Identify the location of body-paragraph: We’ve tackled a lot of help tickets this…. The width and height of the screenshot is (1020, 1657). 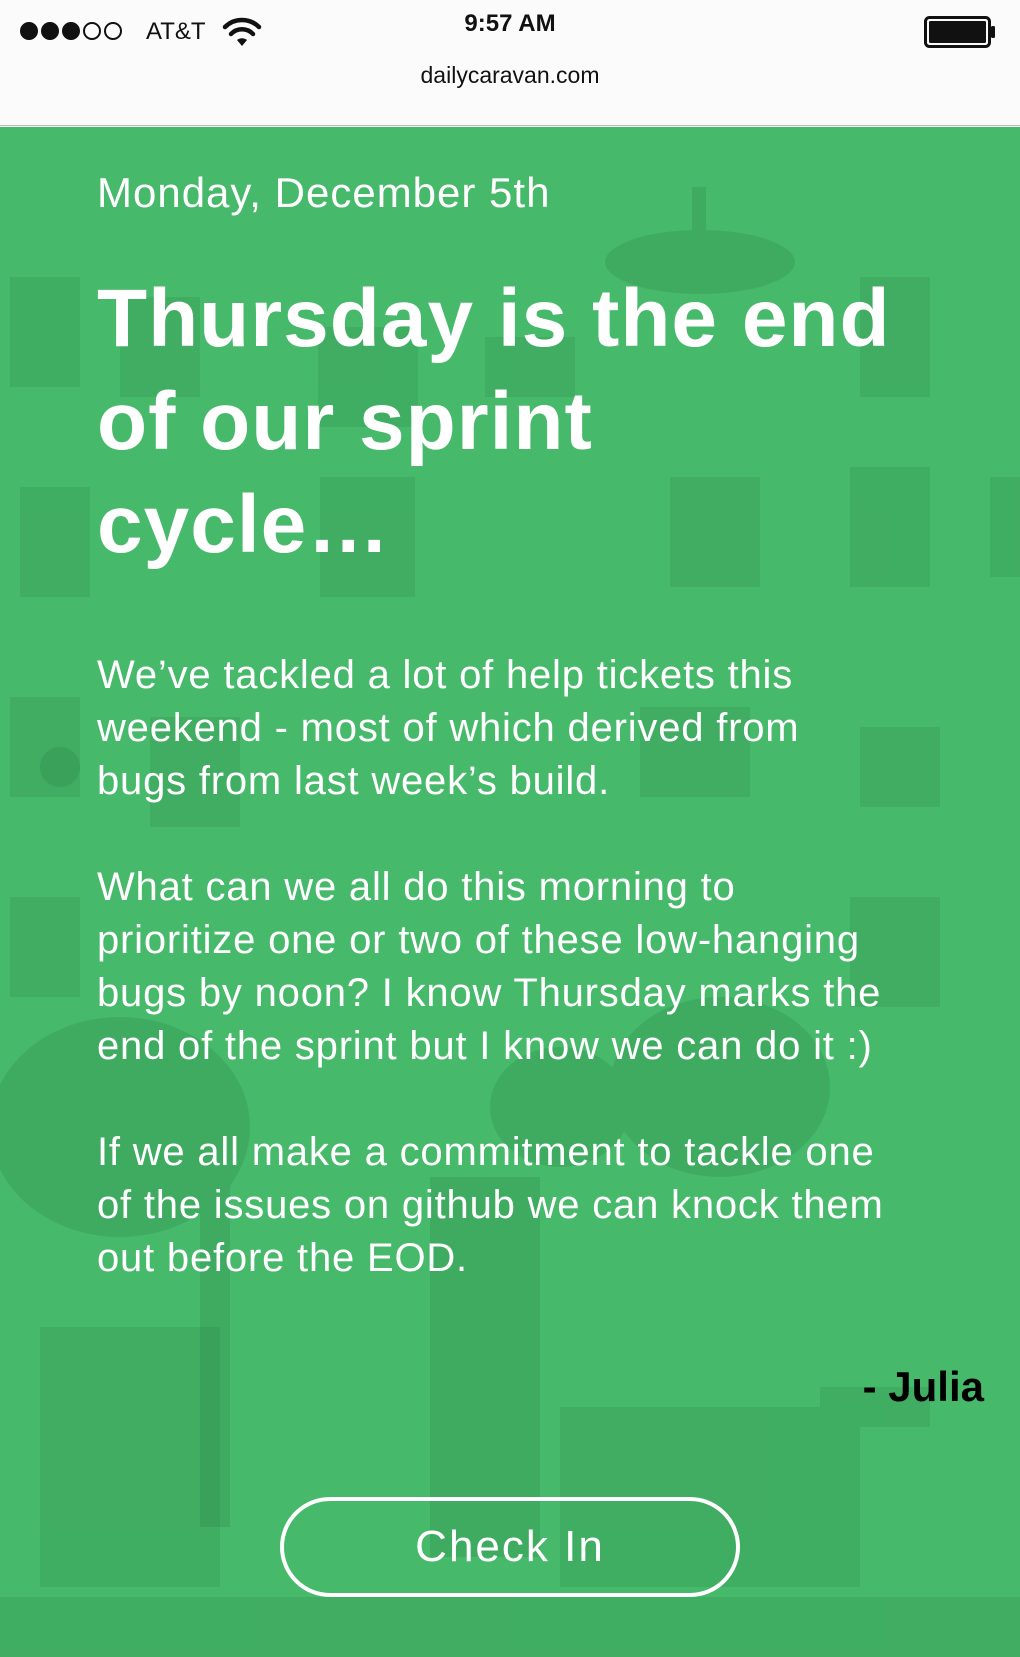
(448, 728).